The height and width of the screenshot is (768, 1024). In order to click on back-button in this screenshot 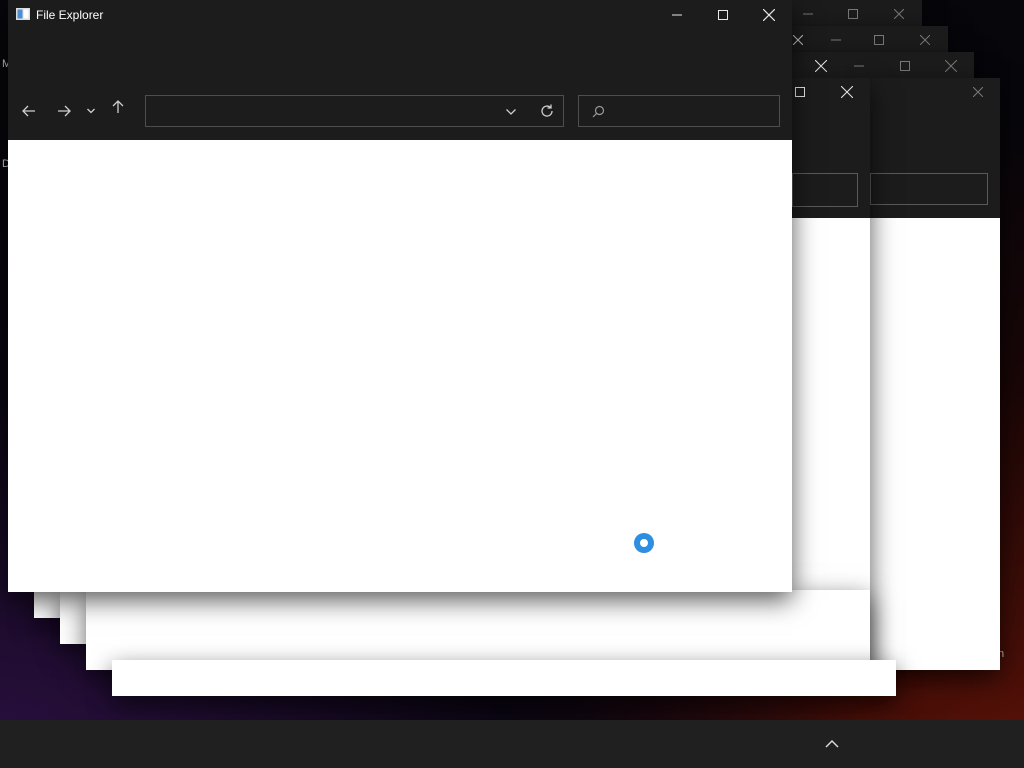, I will do `click(29, 111)`.